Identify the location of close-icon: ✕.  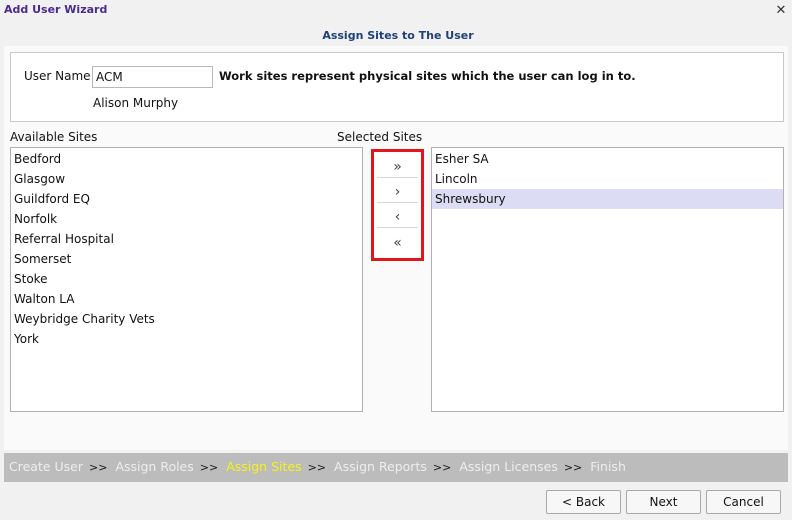
(781, 11).